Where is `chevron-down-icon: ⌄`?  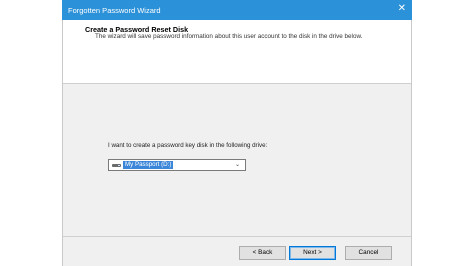
chevron-down-icon: ⌄ is located at coordinates (237, 165).